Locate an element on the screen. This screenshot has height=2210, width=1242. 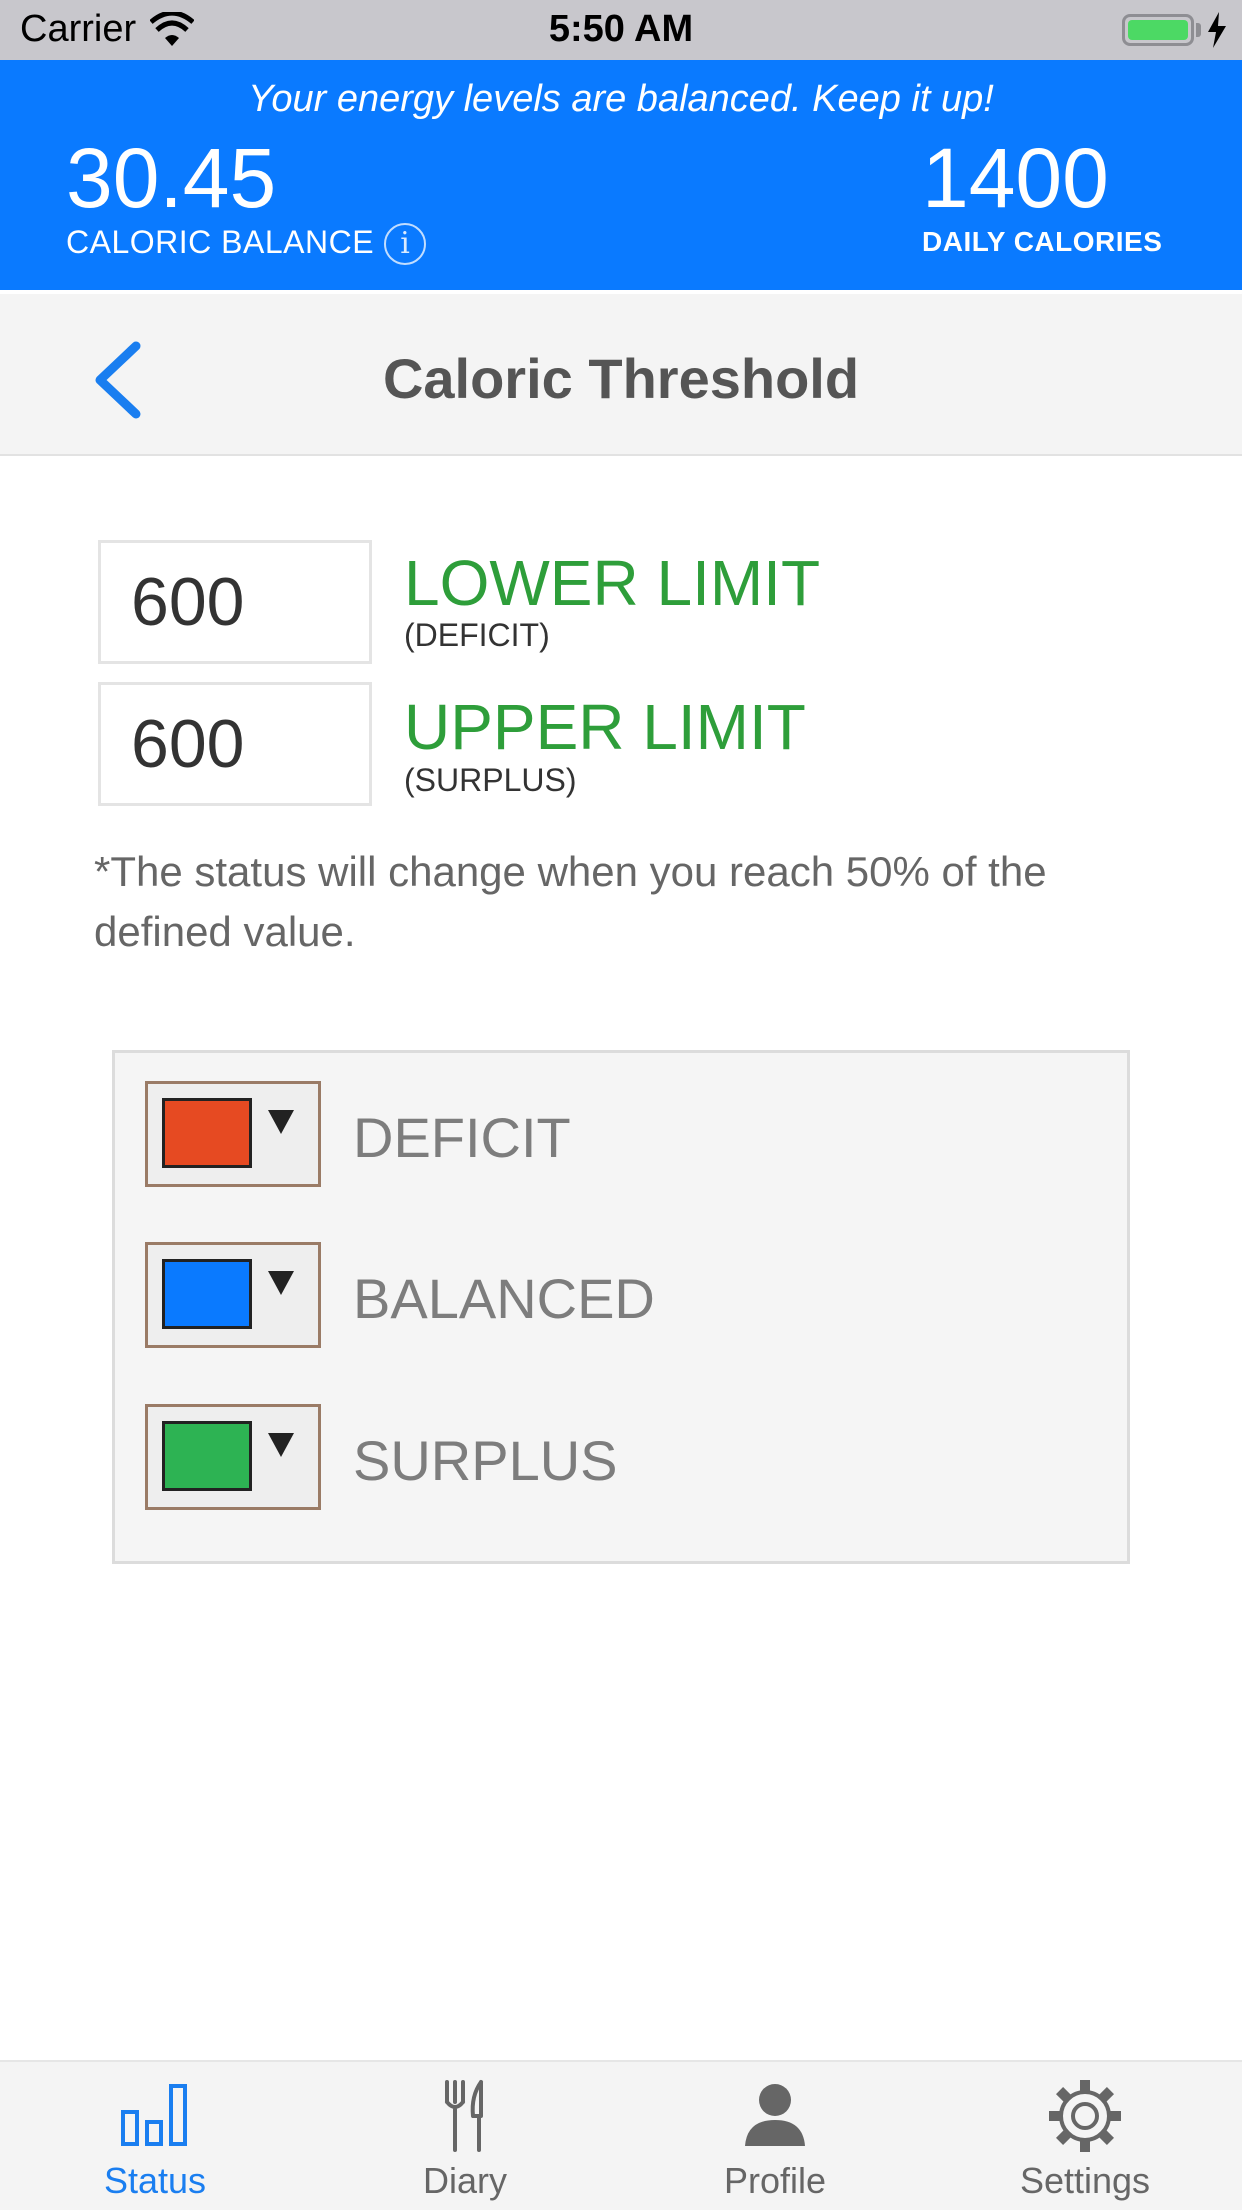
balanced-color-label: BALANCED is located at coordinates (504, 1298).